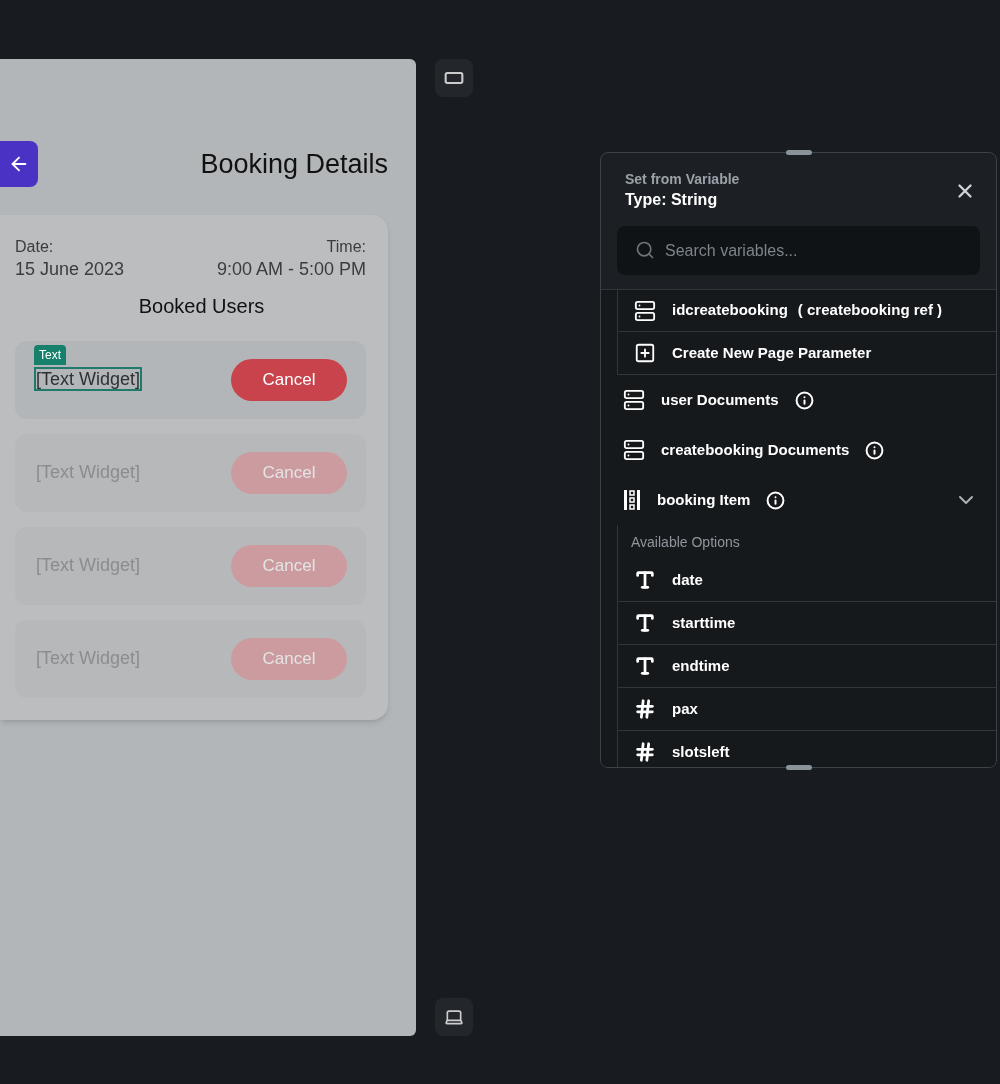  What do you see at coordinates (798, 450) in the screenshot?
I see `variable-item: createbooking Documents` at bounding box center [798, 450].